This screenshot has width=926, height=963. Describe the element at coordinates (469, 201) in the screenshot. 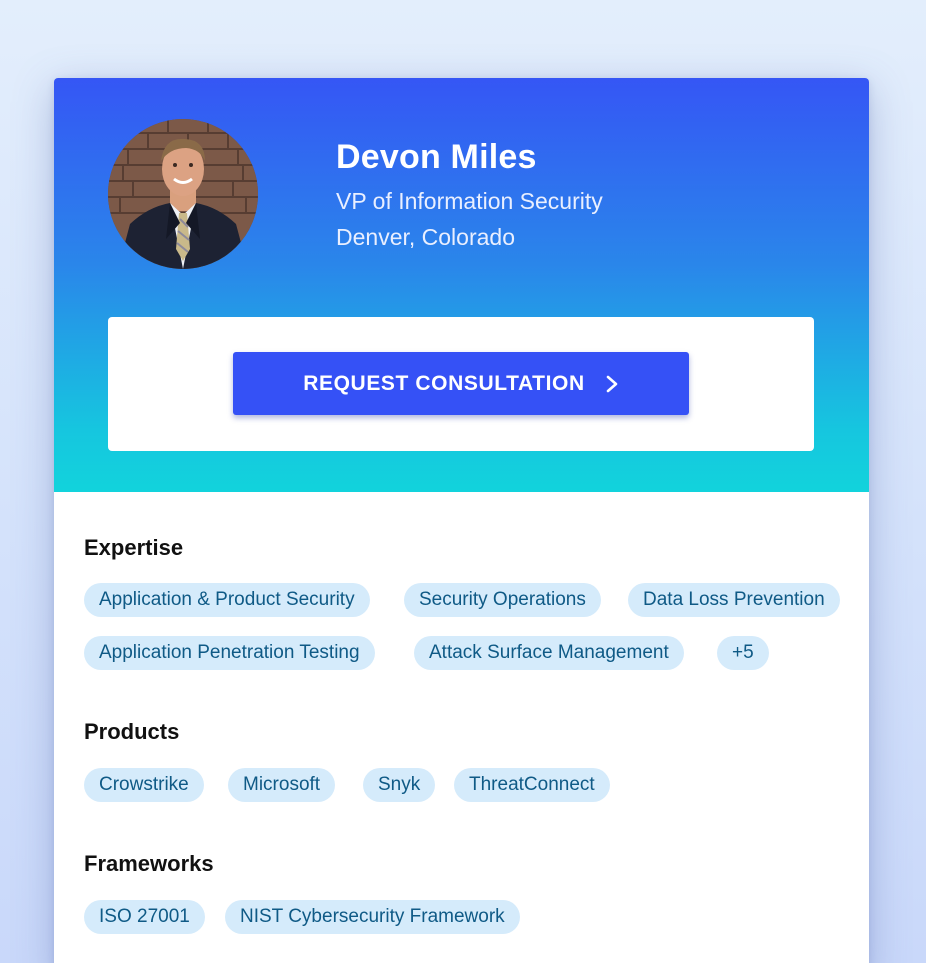

I see `profile-role: VP of Information Security` at that location.